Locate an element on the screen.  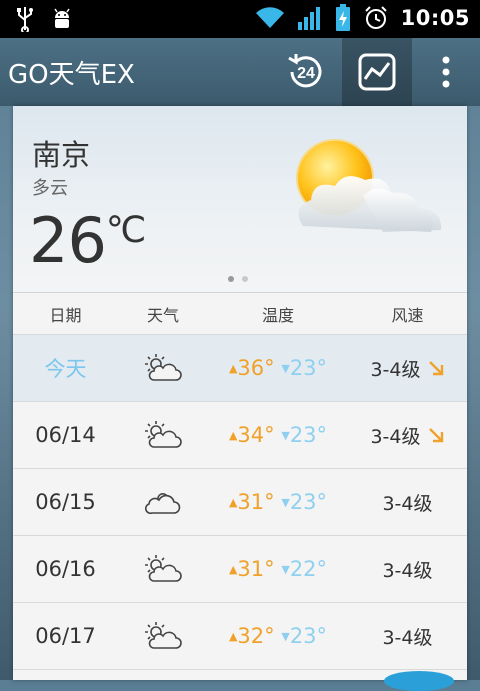
temperature-value: 26 is located at coordinates (68, 240).